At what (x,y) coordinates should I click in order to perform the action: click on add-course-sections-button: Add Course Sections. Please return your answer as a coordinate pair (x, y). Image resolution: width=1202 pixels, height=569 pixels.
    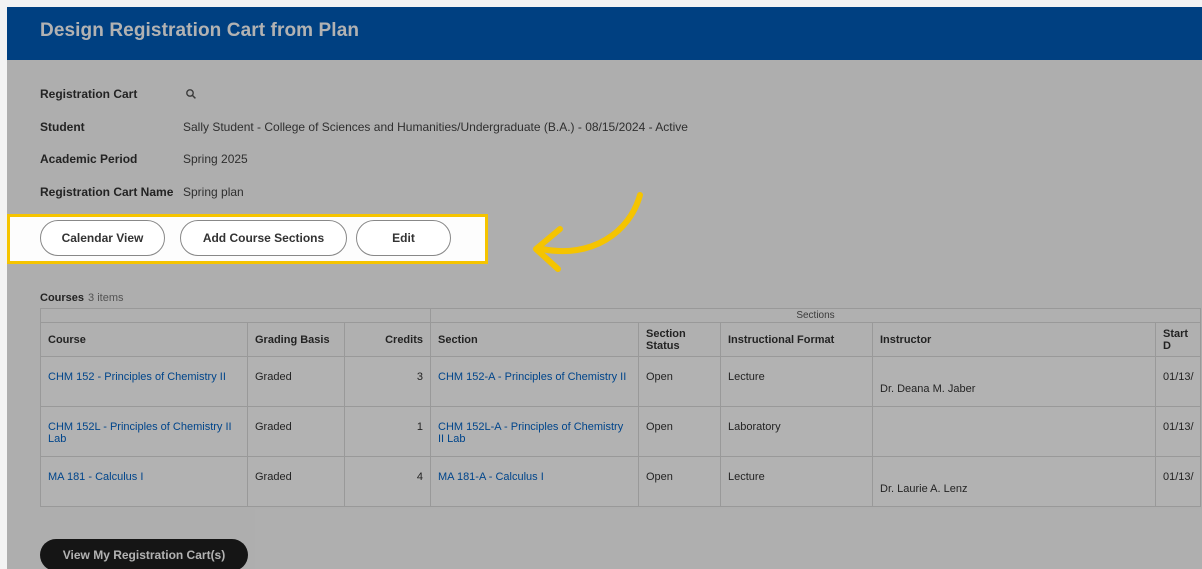
    Looking at the image, I should click on (263, 238).